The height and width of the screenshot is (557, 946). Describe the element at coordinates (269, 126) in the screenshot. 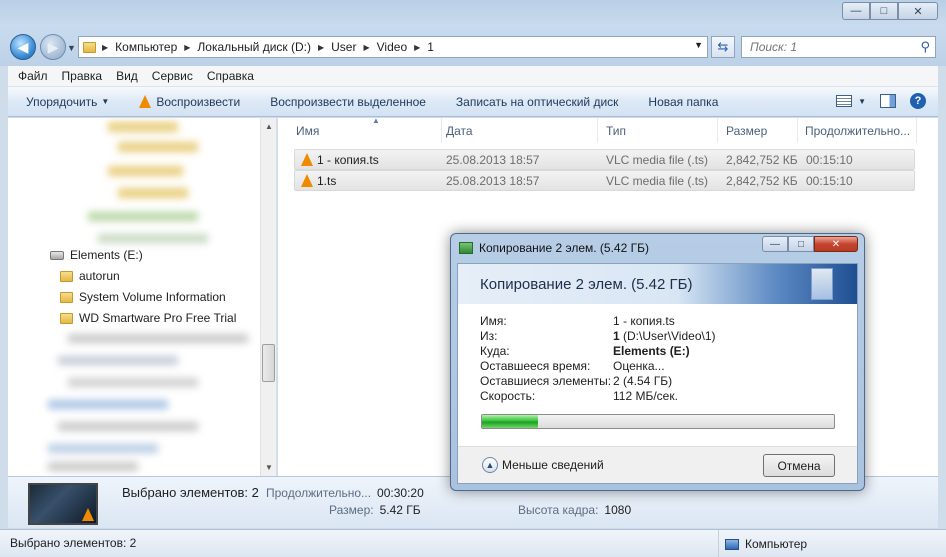

I see `scroll-up-icon: ▲` at that location.